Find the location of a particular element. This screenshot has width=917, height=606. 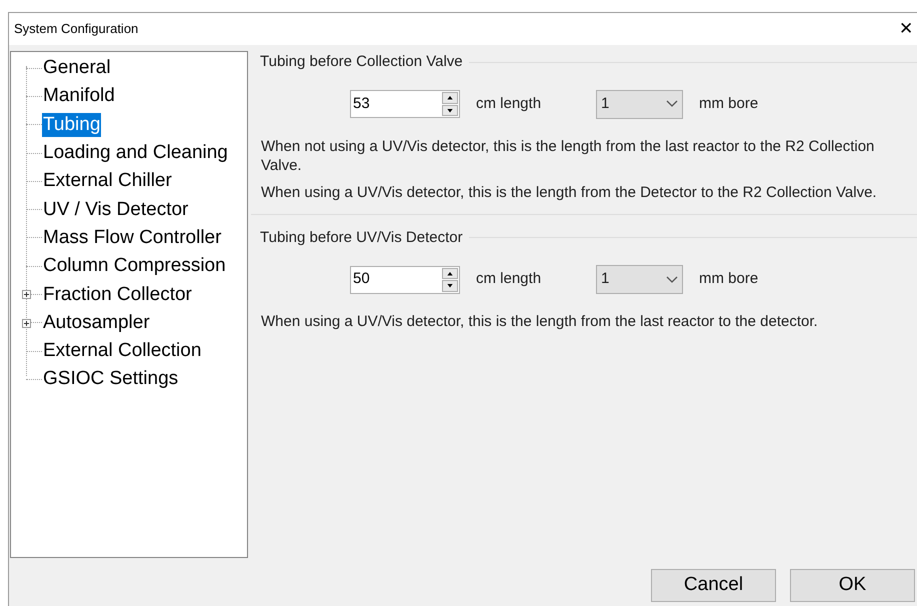

tree-item: General is located at coordinates (77, 68).